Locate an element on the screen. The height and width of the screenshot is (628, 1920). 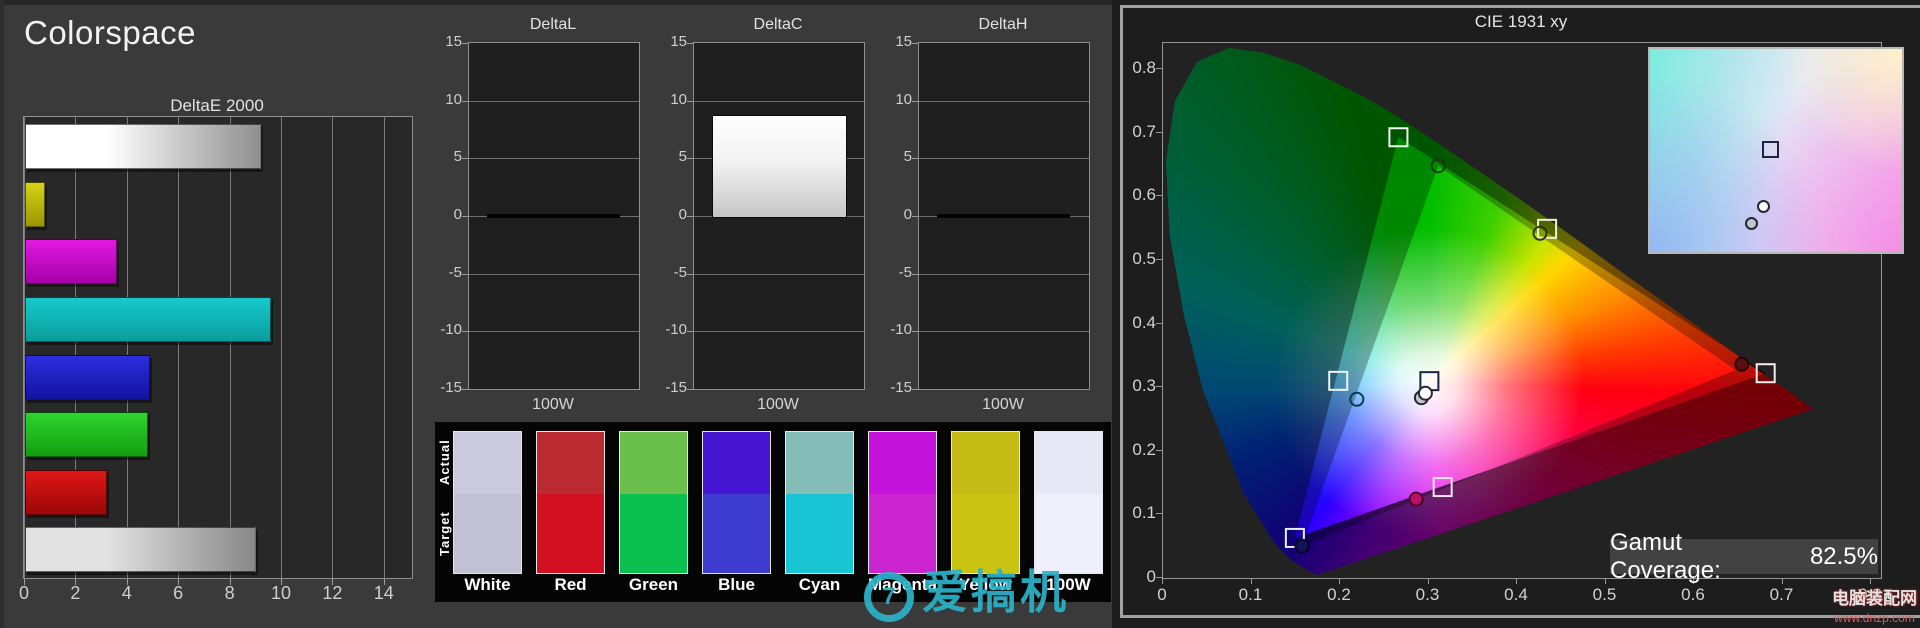
igao7-logo-char: 7 is located at coordinates (889, 596).